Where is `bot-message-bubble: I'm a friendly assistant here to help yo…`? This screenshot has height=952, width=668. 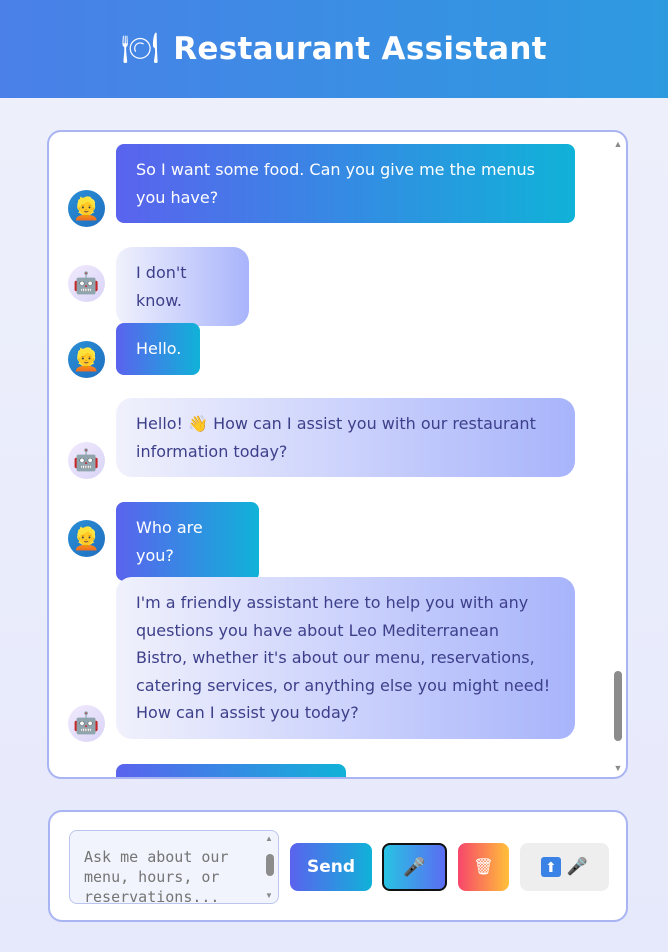 bot-message-bubble: I'm a friendly assistant here to help yo… is located at coordinates (345, 658).